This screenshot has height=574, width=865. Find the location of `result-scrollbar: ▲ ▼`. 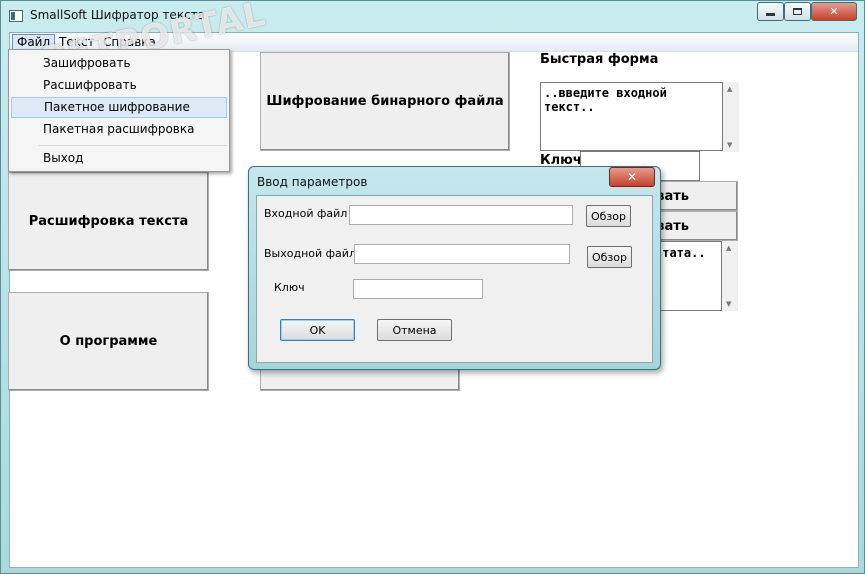

result-scrollbar: ▲ ▼ is located at coordinates (730, 276).